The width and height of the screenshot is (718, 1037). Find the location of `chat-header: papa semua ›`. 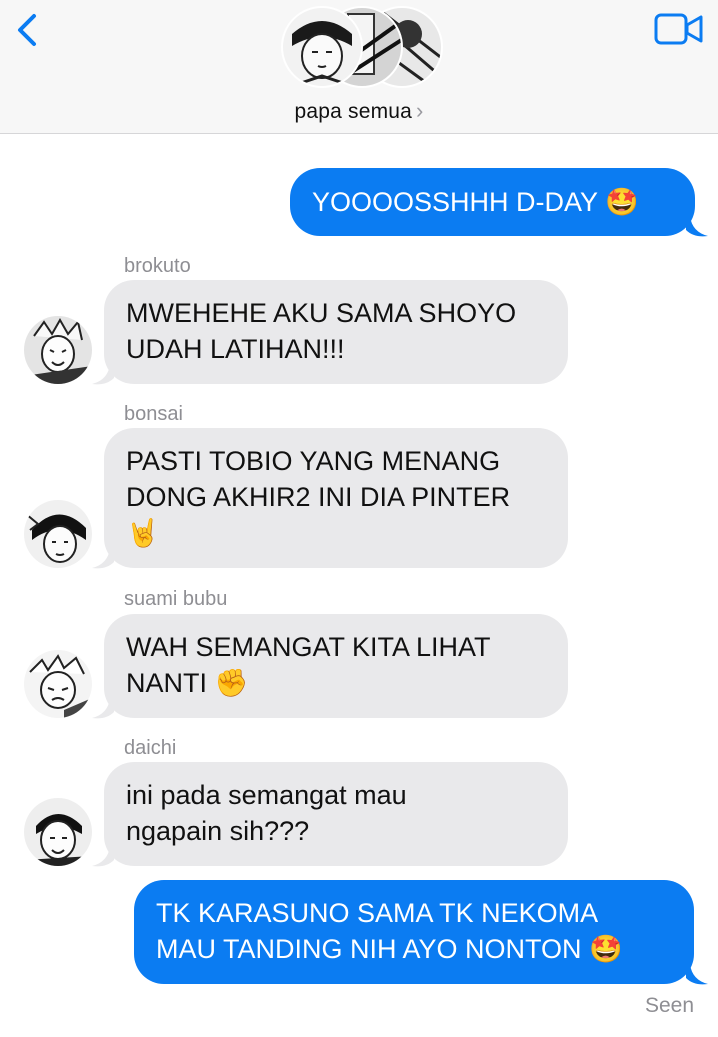

chat-header: papa semua › is located at coordinates (359, 67).